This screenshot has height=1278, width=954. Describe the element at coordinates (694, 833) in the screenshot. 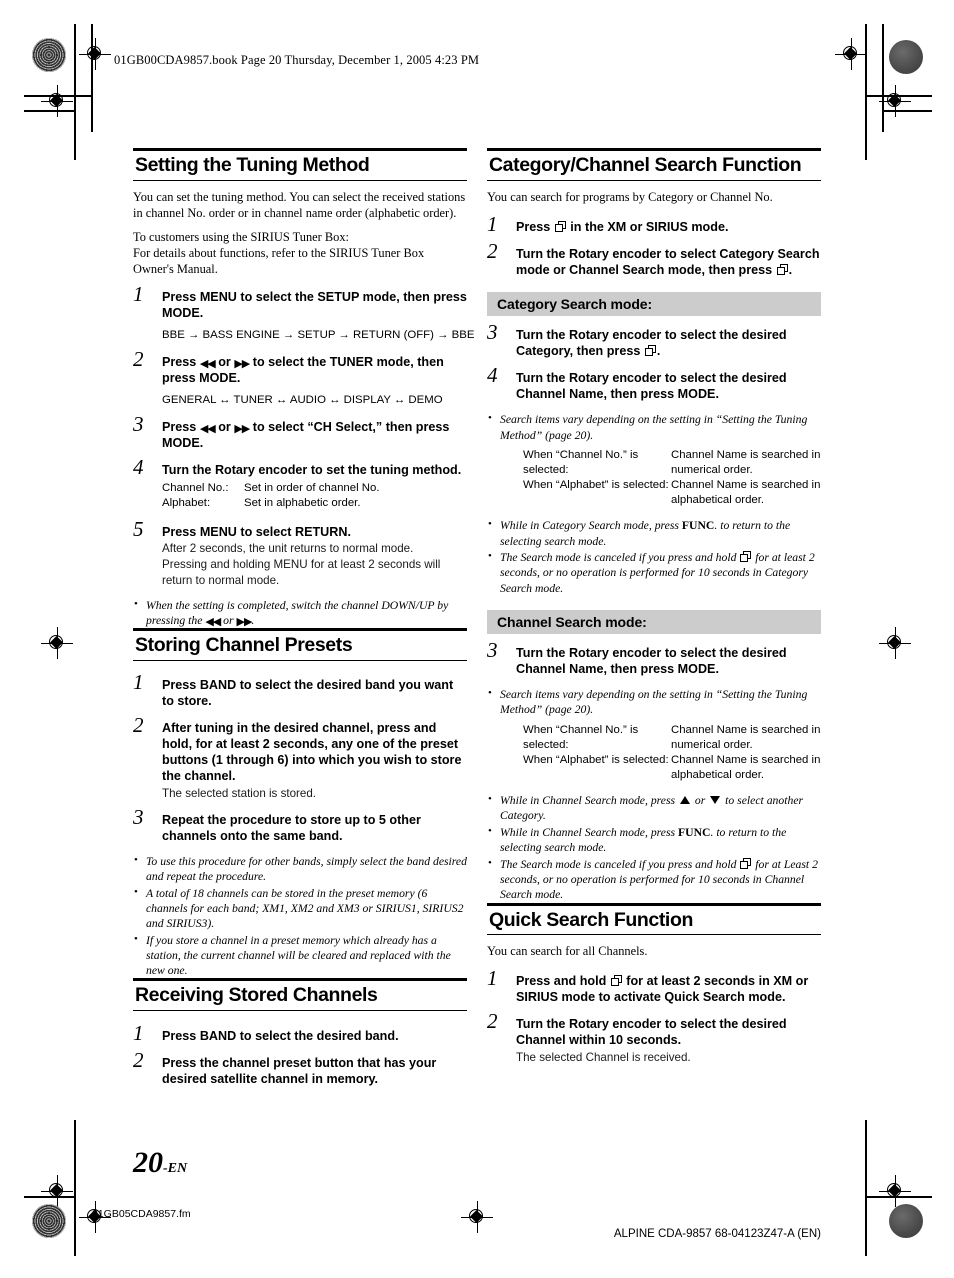

I see `keyword-func: FUNC` at that location.